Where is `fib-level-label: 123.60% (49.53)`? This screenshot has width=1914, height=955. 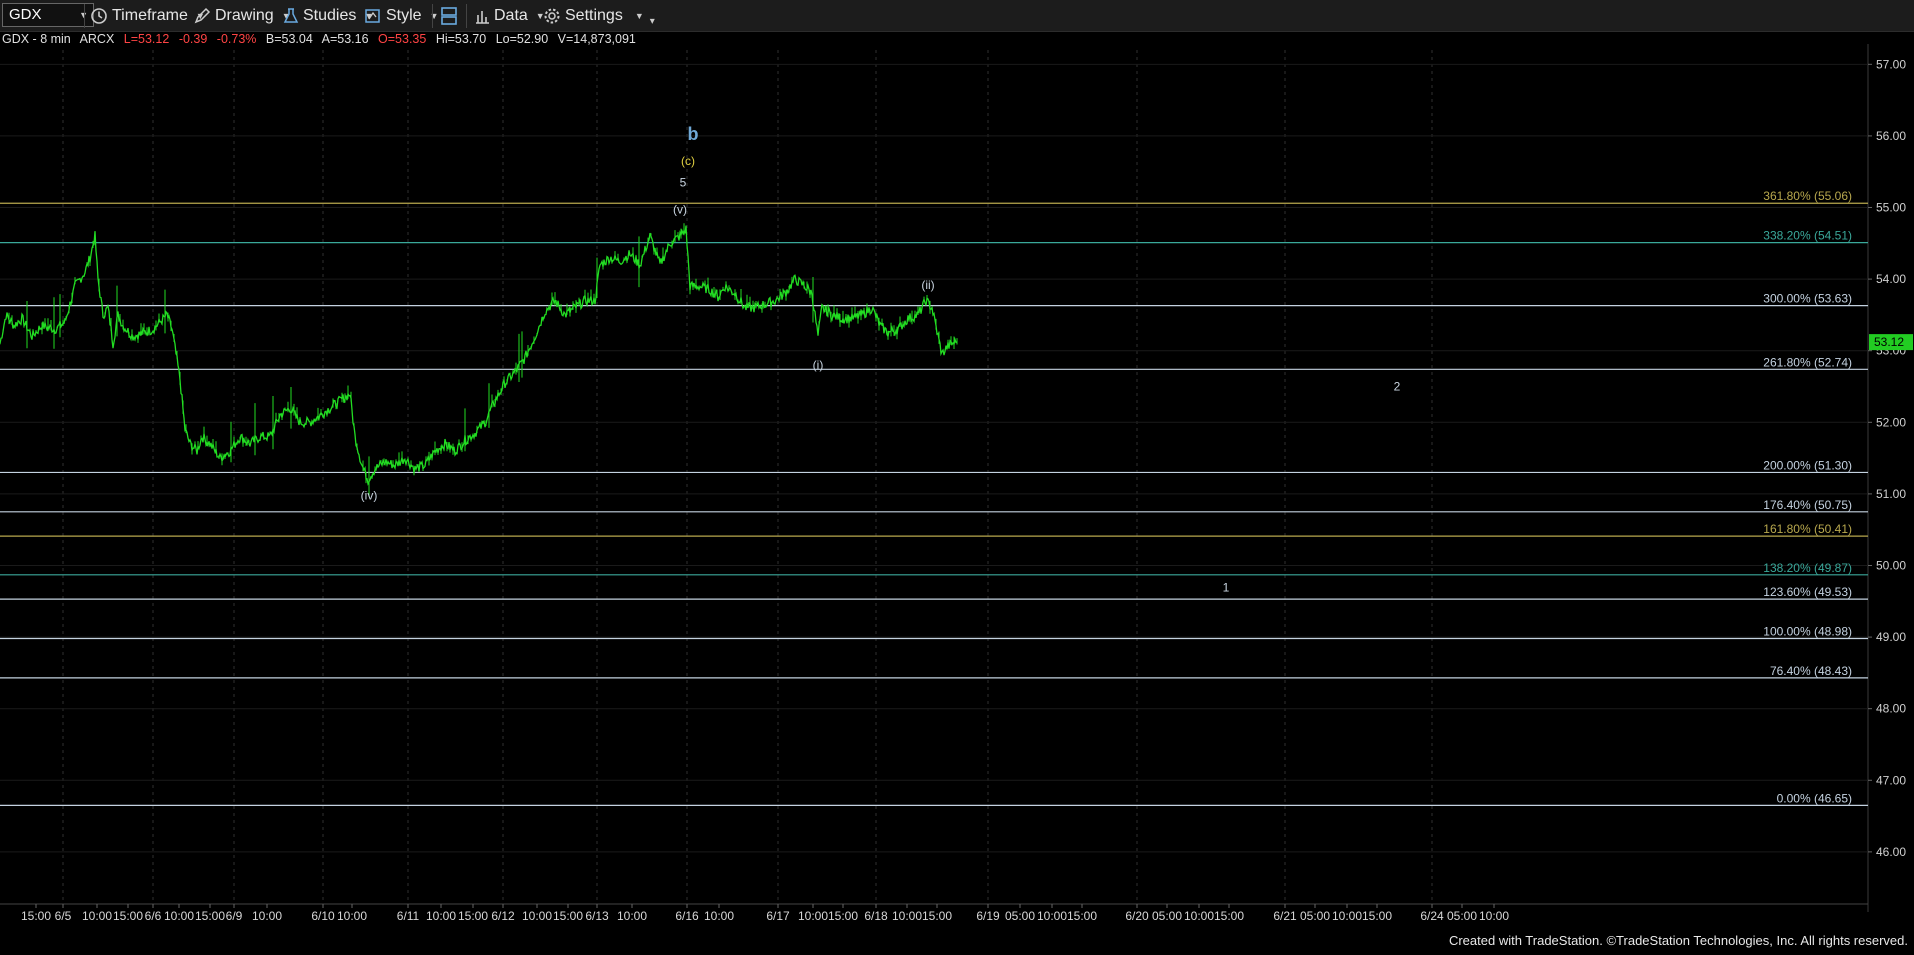
fib-level-label: 123.60% (49.53) is located at coordinates (1807, 592).